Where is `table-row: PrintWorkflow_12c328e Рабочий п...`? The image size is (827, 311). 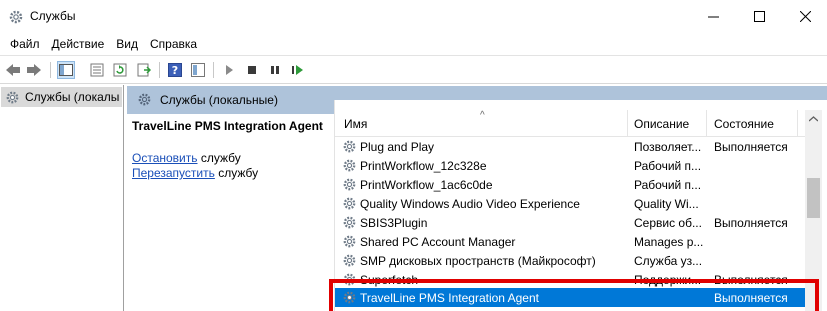
table-row: PrintWorkflow_12c328e Рабочий п... is located at coordinates (570, 165).